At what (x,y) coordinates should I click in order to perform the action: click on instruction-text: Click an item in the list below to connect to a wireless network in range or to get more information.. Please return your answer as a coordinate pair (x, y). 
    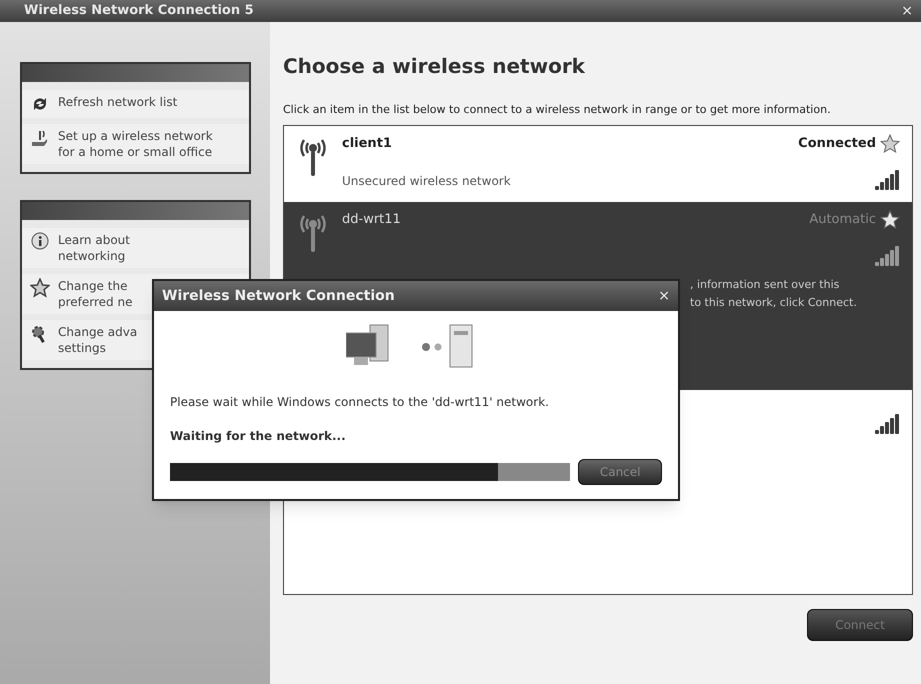
    Looking at the image, I should click on (557, 110).